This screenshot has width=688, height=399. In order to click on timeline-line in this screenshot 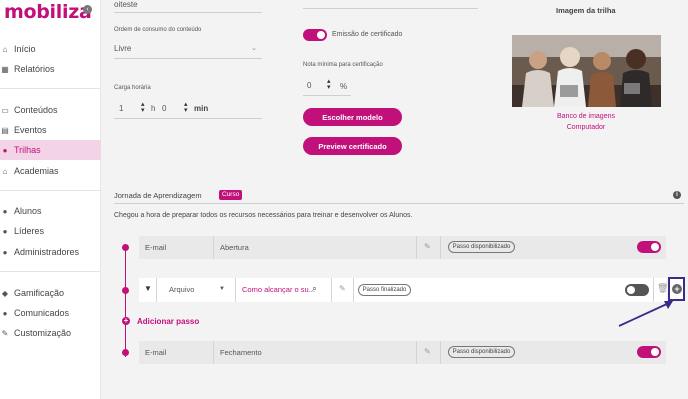, I will do `click(125, 302)`.